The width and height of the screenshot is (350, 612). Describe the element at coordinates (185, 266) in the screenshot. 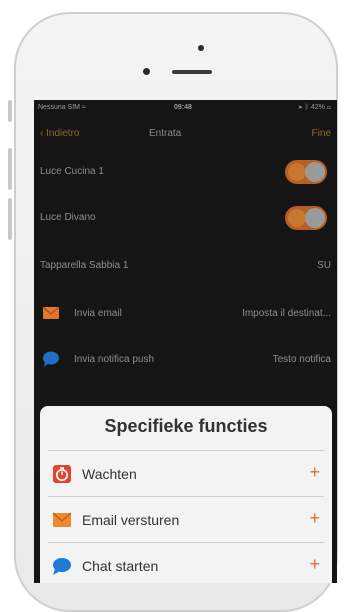

I see `list-item-tapparella: Tapparella Sabbia 1 SU` at that location.